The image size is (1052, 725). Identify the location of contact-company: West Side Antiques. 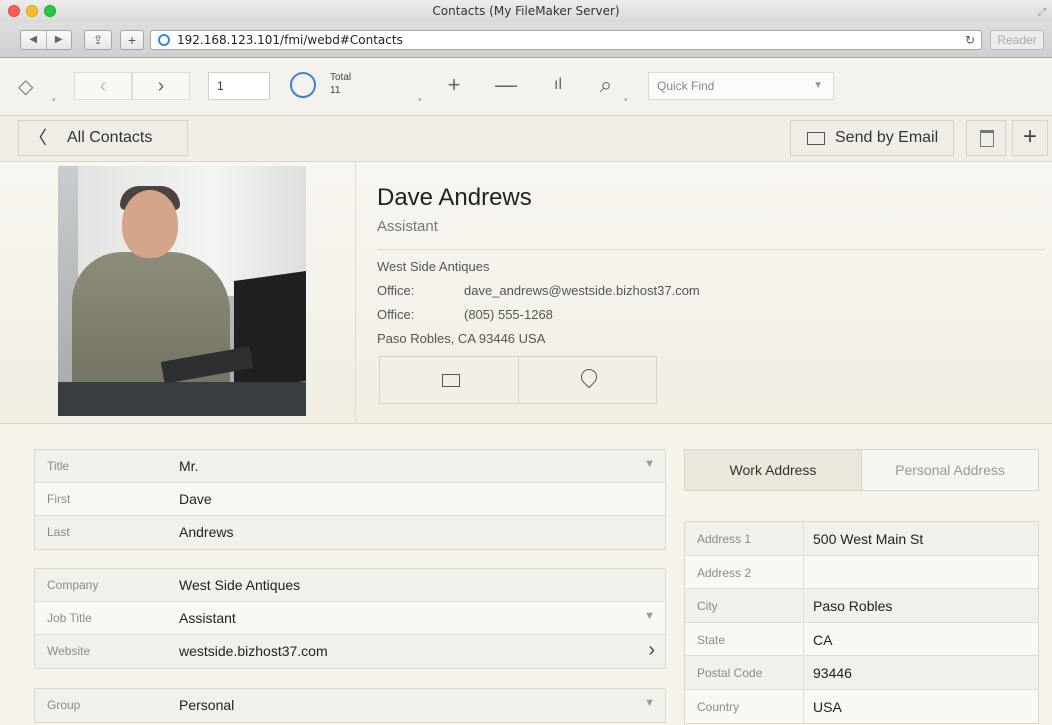
(433, 266).